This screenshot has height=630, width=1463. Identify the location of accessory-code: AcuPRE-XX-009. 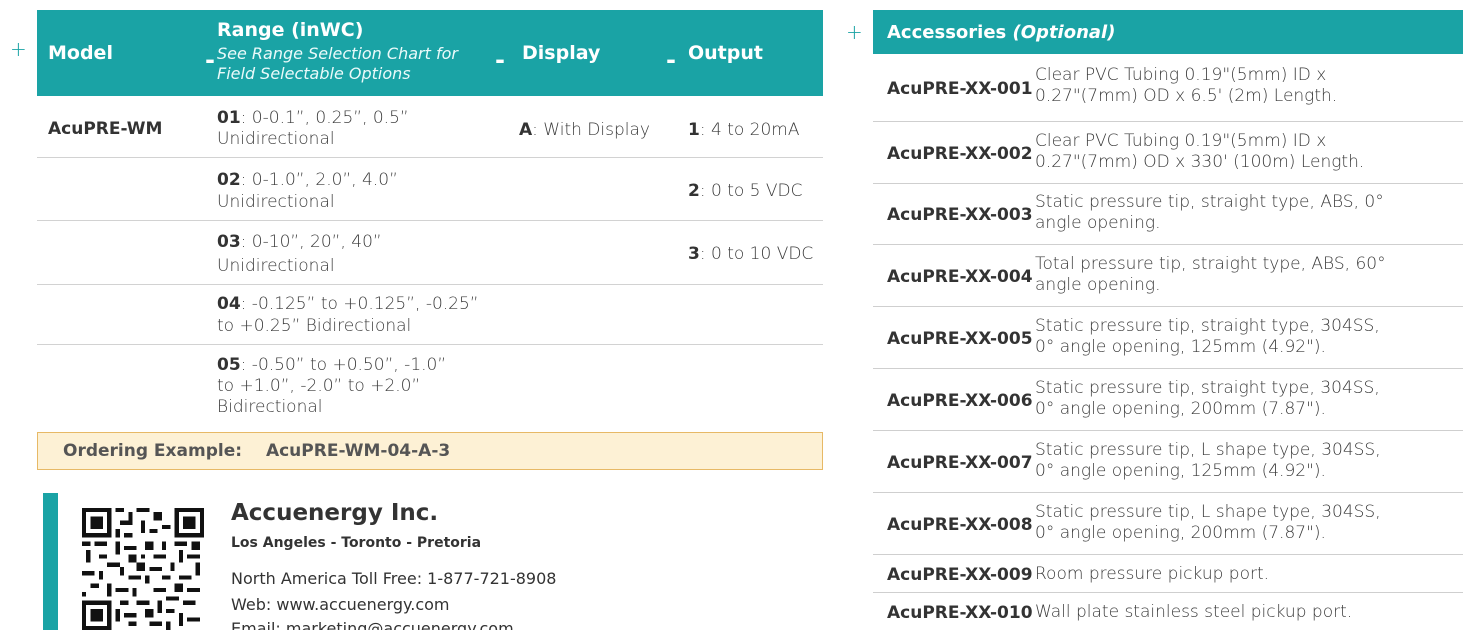
(960, 575).